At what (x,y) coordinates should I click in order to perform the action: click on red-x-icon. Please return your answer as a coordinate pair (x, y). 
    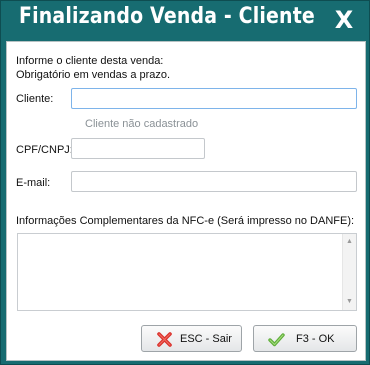
    Looking at the image, I should click on (164, 339).